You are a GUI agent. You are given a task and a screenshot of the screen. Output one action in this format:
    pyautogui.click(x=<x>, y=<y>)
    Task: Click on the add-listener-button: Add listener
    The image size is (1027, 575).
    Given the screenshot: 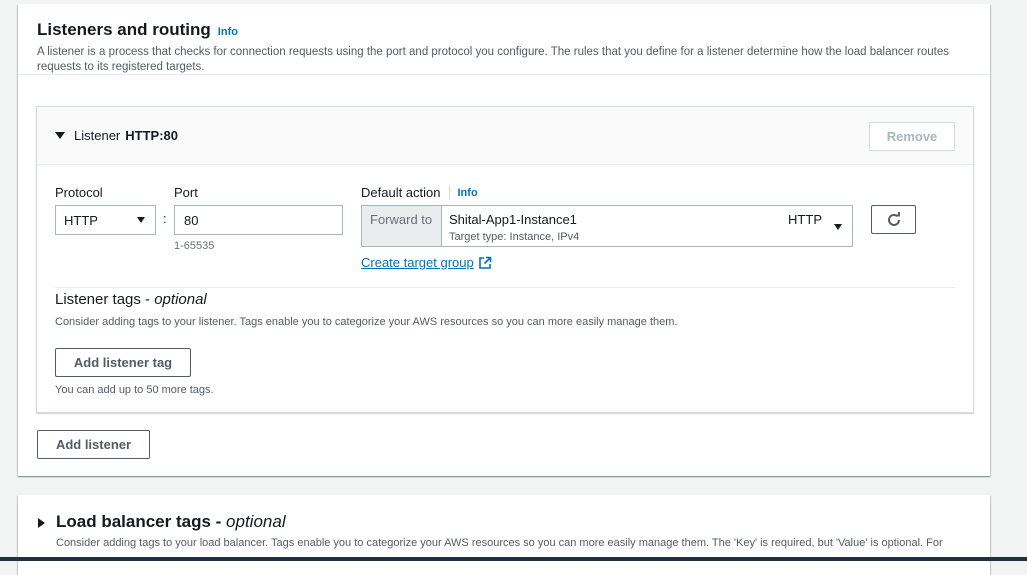 What is the action you would take?
    pyautogui.click(x=93, y=444)
    